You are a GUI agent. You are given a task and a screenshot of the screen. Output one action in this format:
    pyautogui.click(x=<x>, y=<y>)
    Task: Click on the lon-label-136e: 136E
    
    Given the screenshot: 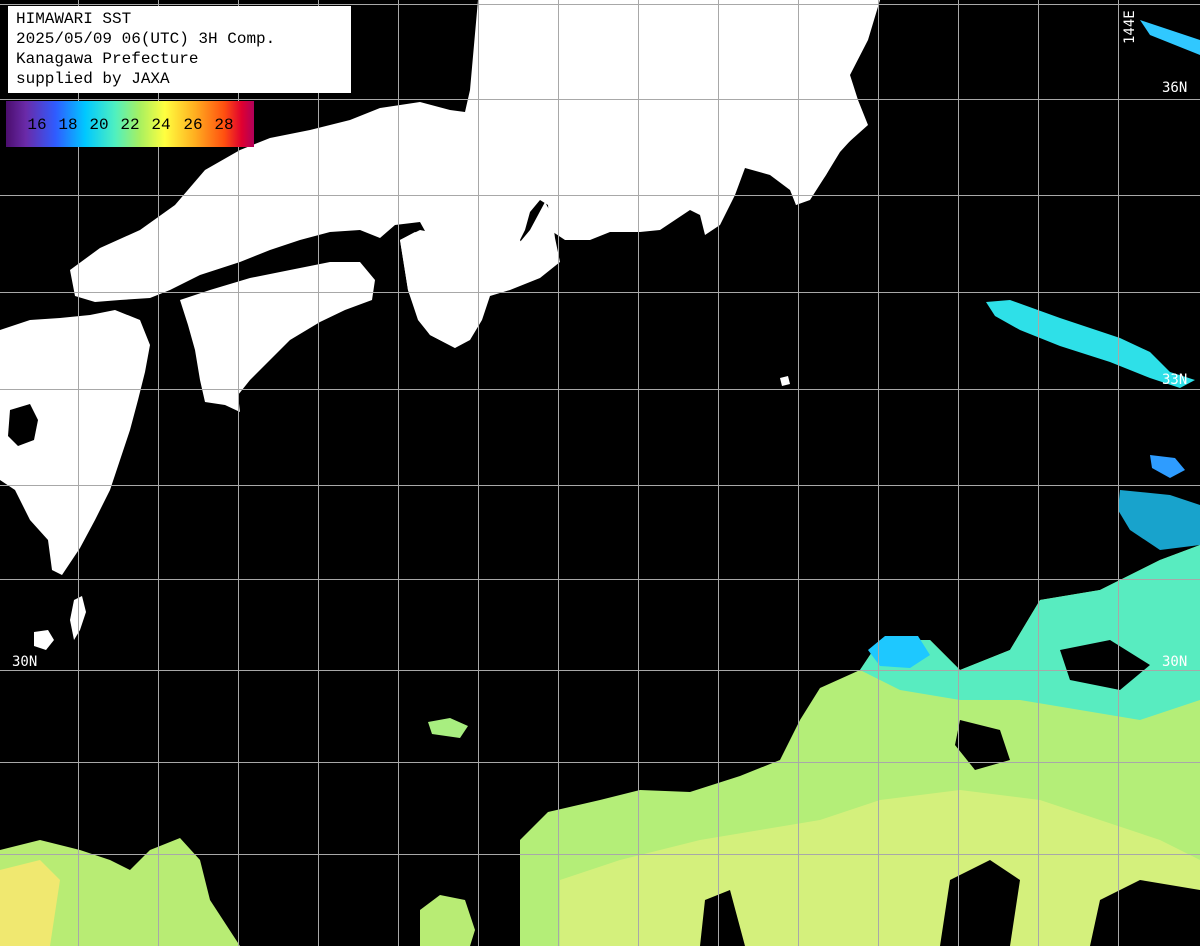 What is the action you would take?
    pyautogui.click(x=490, y=25)
    